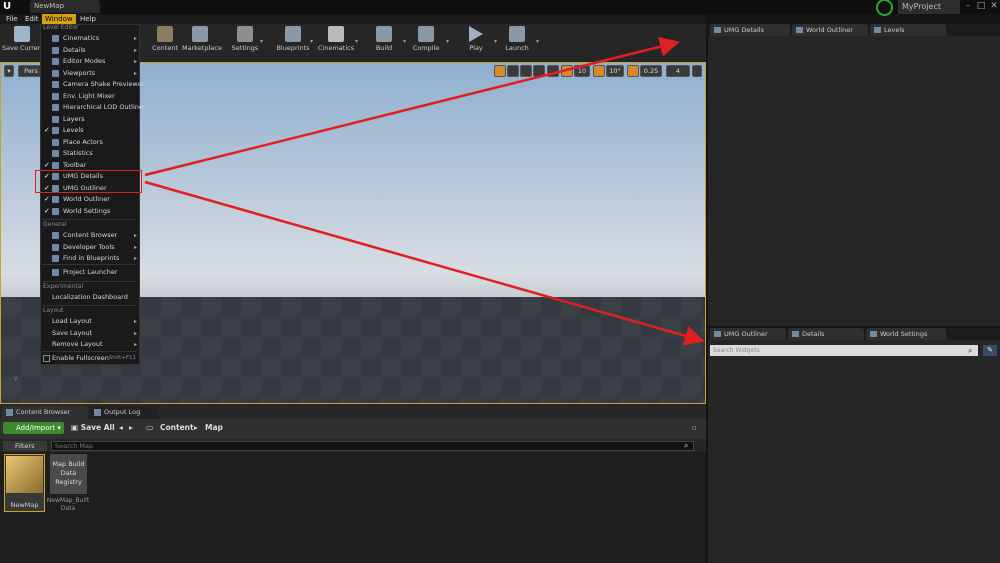 This screenshot has height=563, width=1000. I want to click on menu-item-localization-dashboard: Localization Dashboard, so click(90, 297).